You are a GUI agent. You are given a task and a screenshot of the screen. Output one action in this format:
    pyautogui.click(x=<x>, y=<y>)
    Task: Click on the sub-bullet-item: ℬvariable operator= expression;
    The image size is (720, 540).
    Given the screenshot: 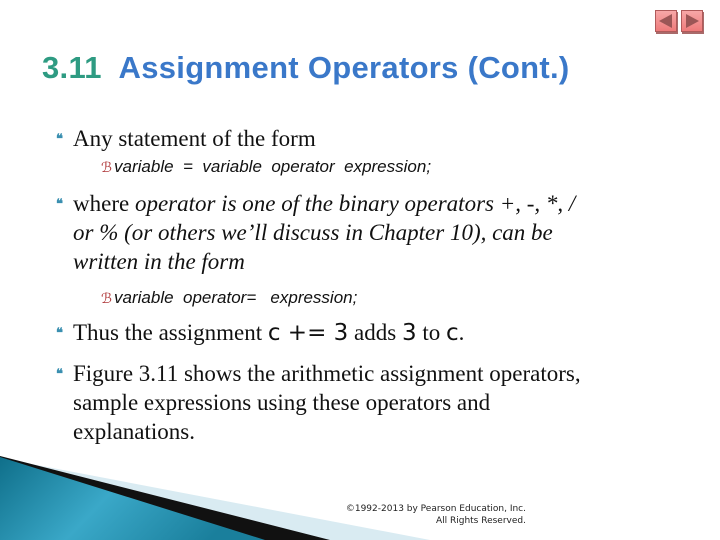 What is the action you would take?
    pyautogui.click(x=229, y=298)
    